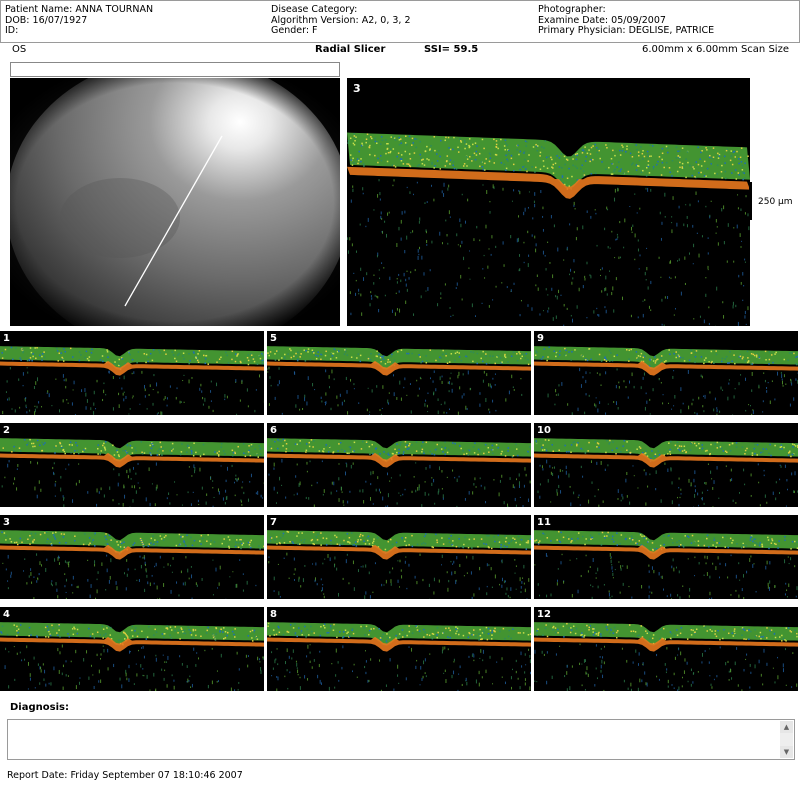  I want to click on diagnosis-textarea: ▲ ▼, so click(401, 739).